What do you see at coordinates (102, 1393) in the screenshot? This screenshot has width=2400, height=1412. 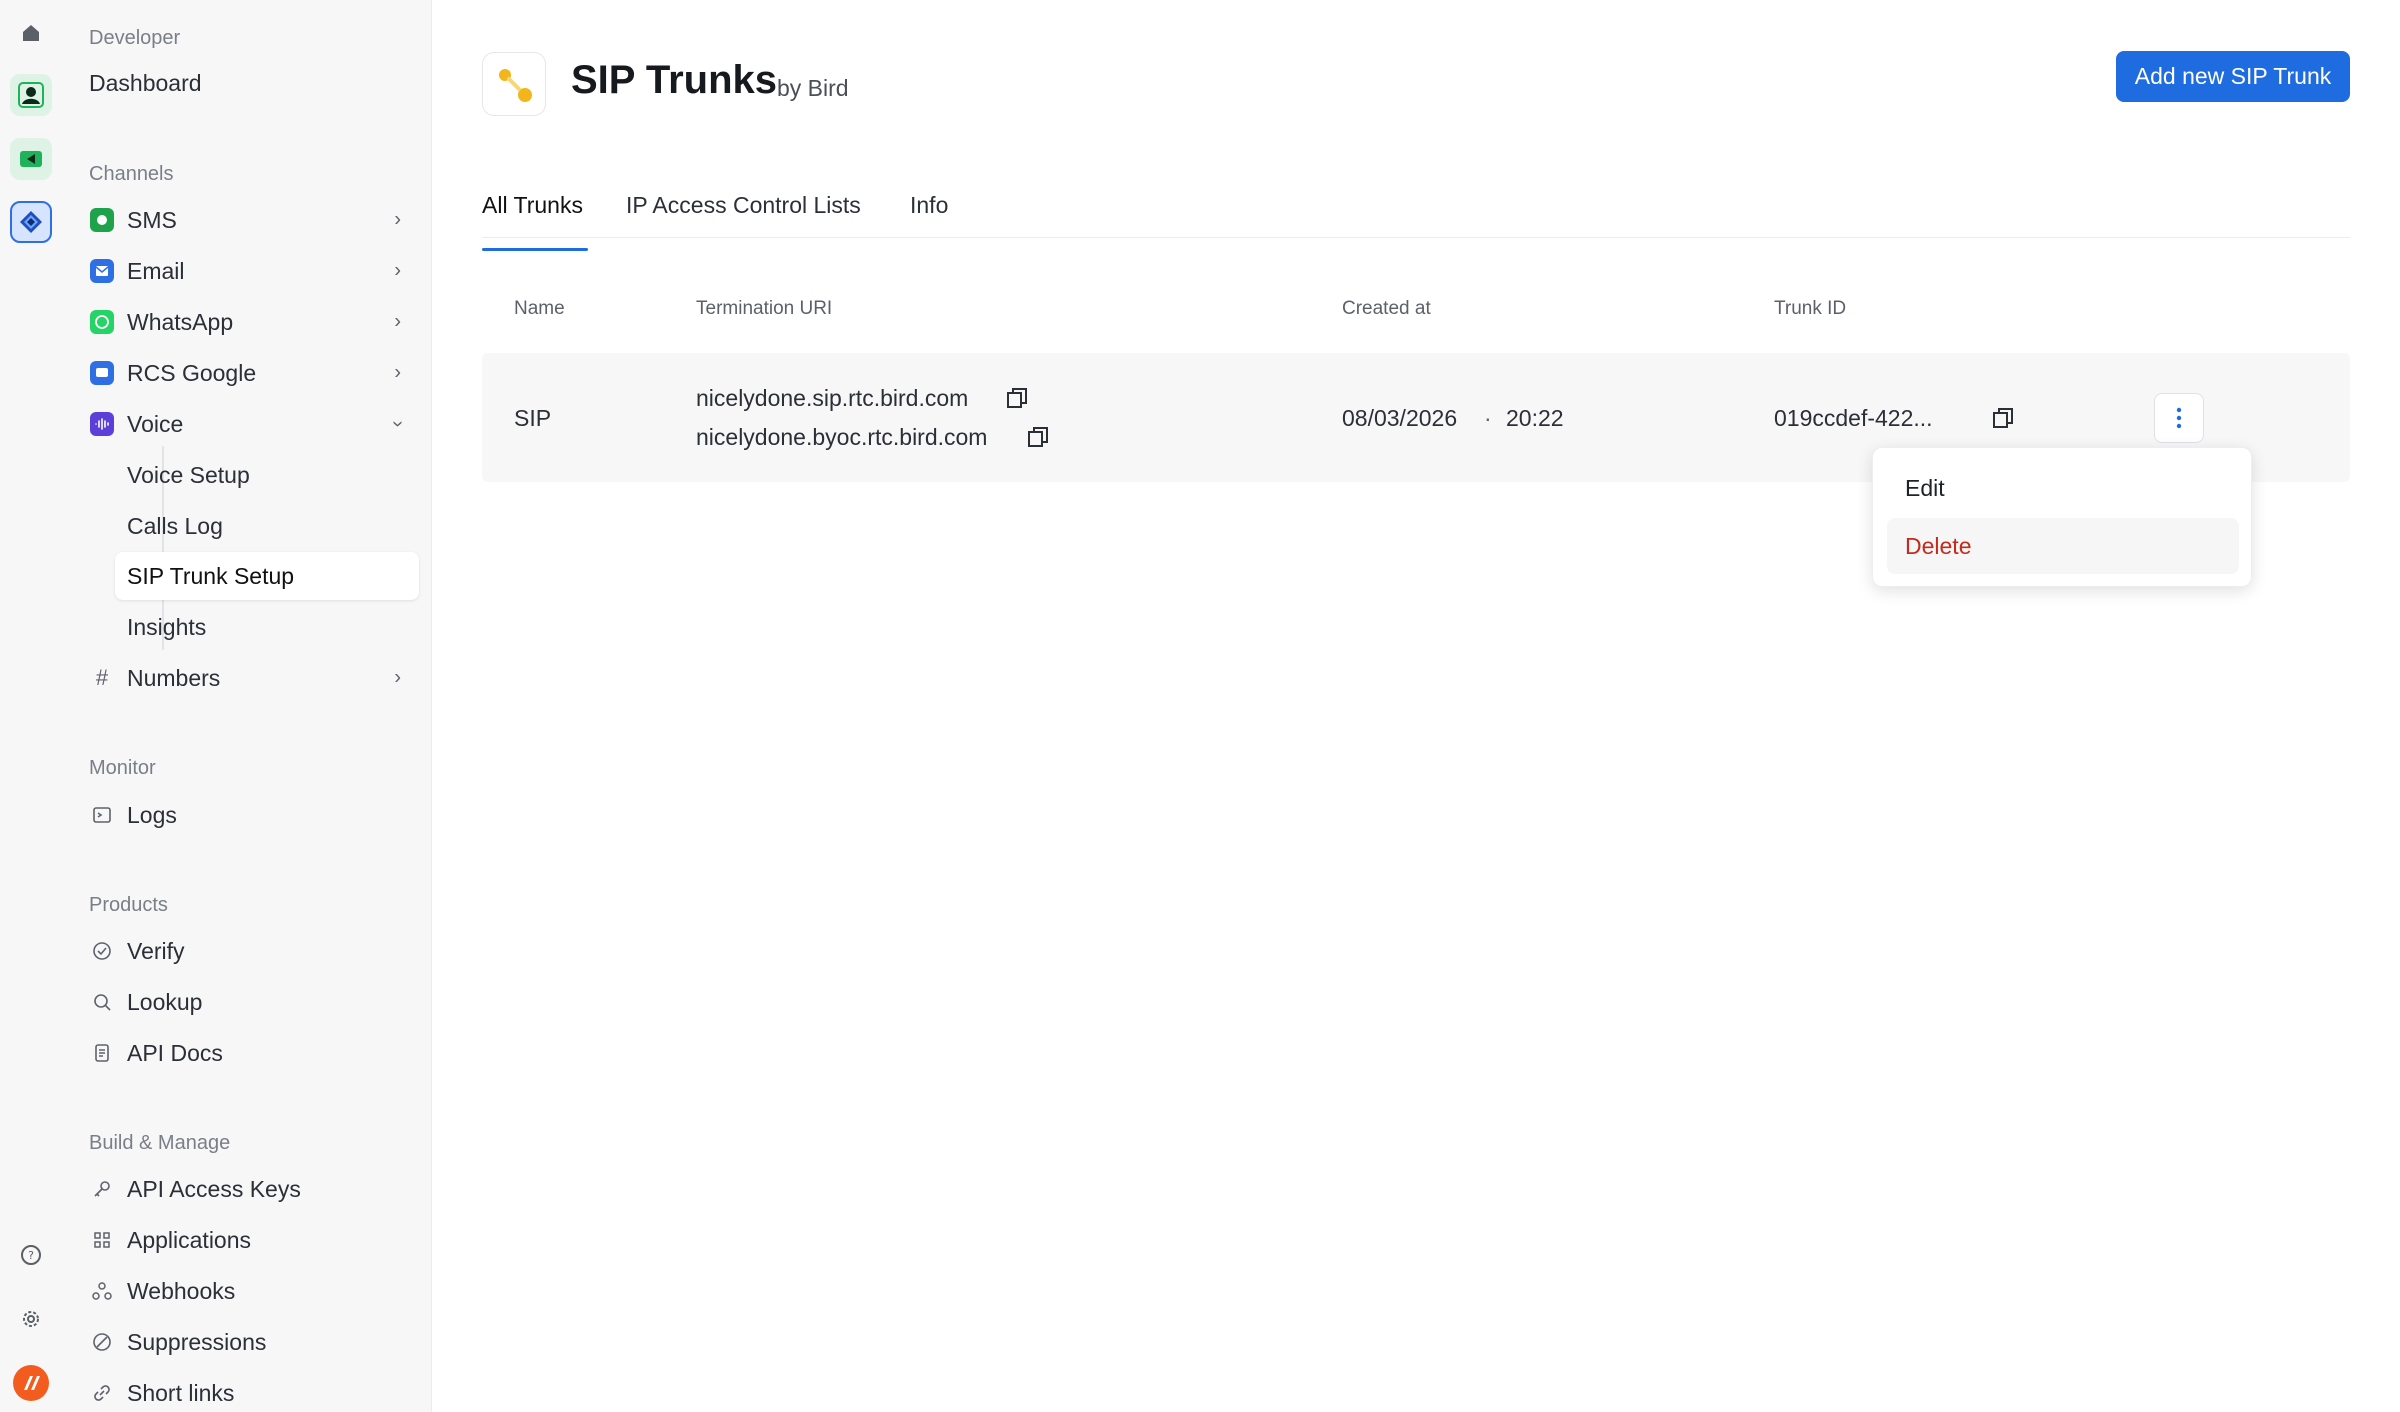 I see `link-icon` at bounding box center [102, 1393].